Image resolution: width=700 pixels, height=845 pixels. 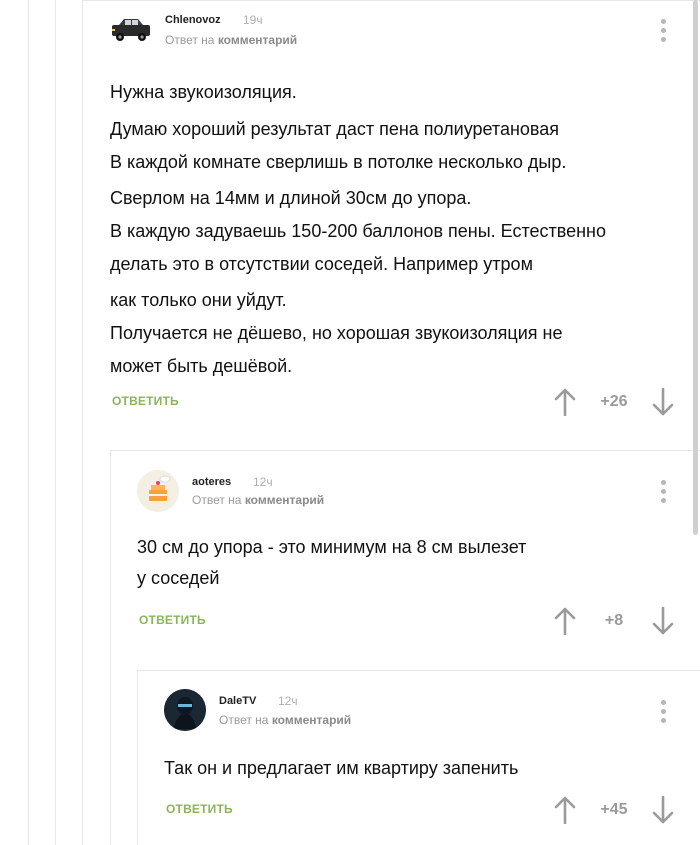 What do you see at coordinates (253, 20) in the screenshot?
I see `comment-time: 19ч` at bounding box center [253, 20].